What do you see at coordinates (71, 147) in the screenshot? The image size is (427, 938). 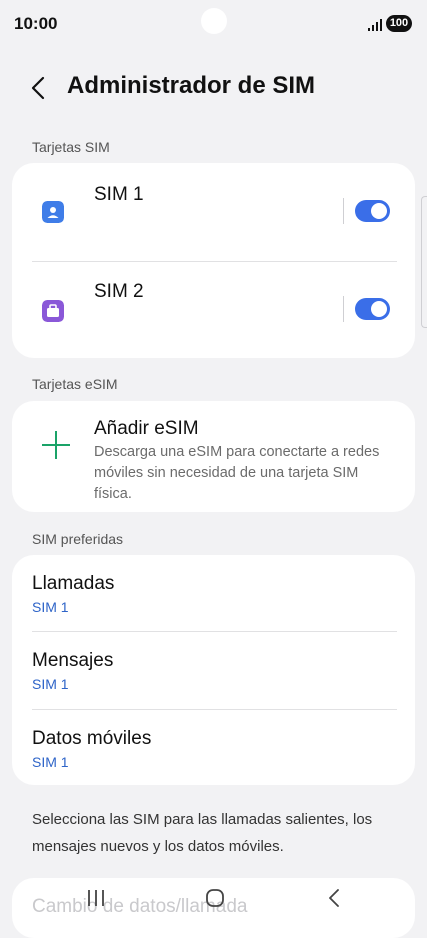 I see `section-label-sim-cards: Tarjetas SIM` at bounding box center [71, 147].